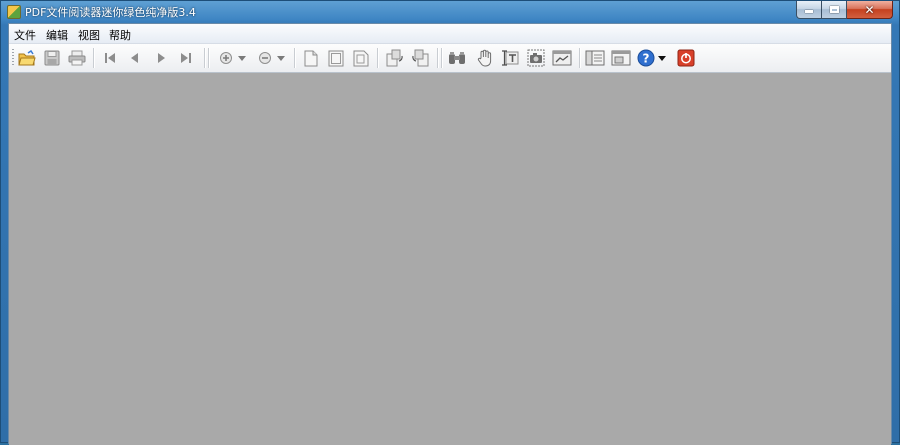  I want to click on graphics-select-button, so click(562, 58).